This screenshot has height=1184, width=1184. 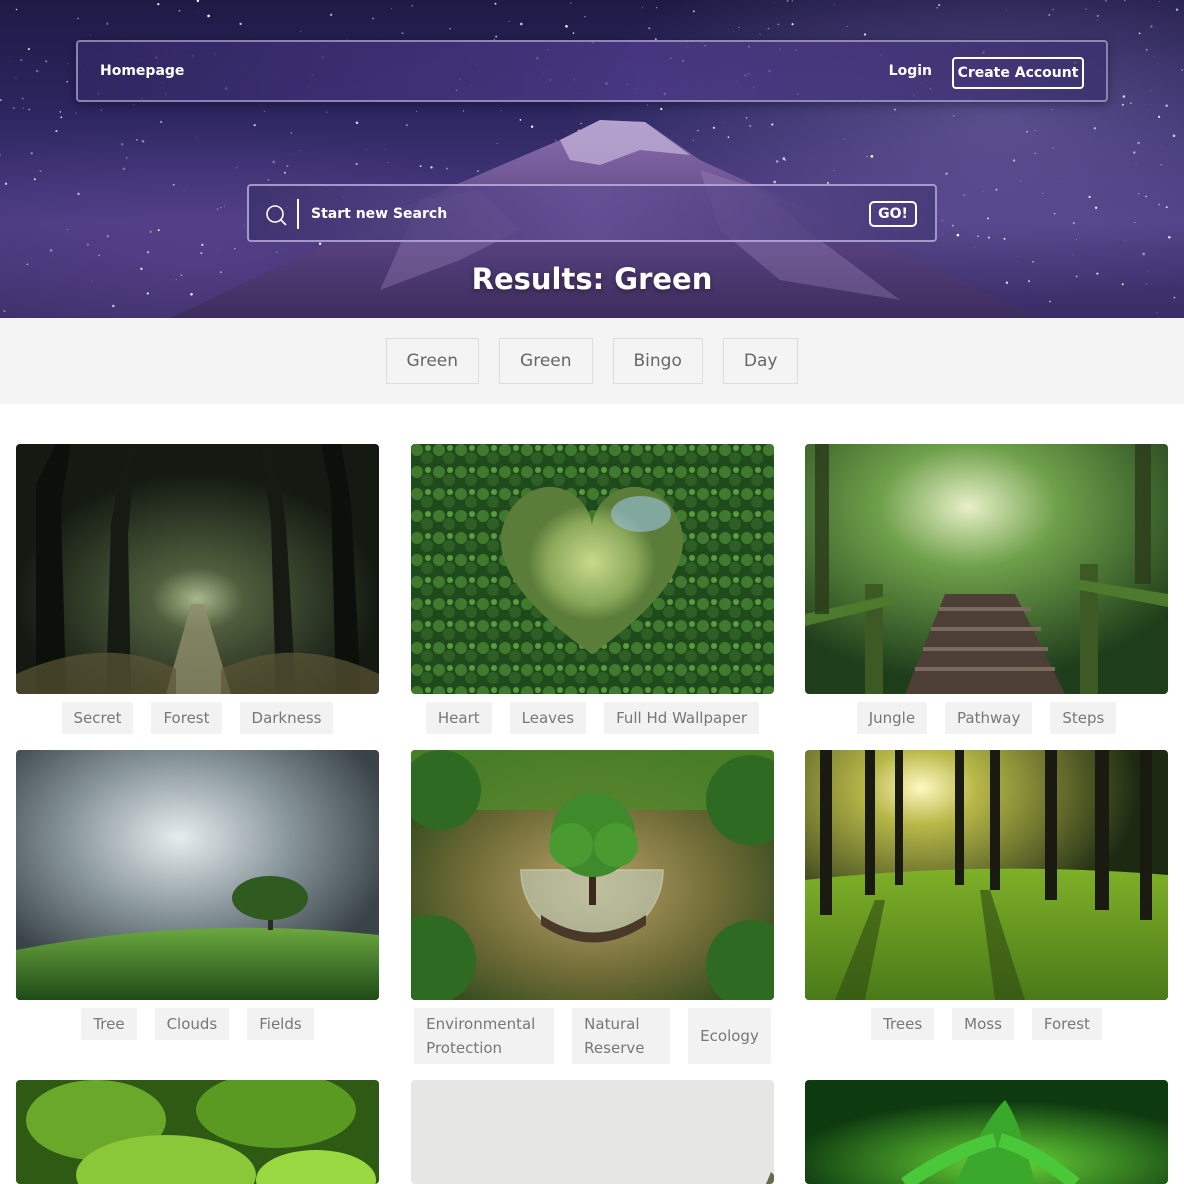 What do you see at coordinates (592, 71) in the screenshot?
I see `top-navbar: Homepage Login Create Account` at bounding box center [592, 71].